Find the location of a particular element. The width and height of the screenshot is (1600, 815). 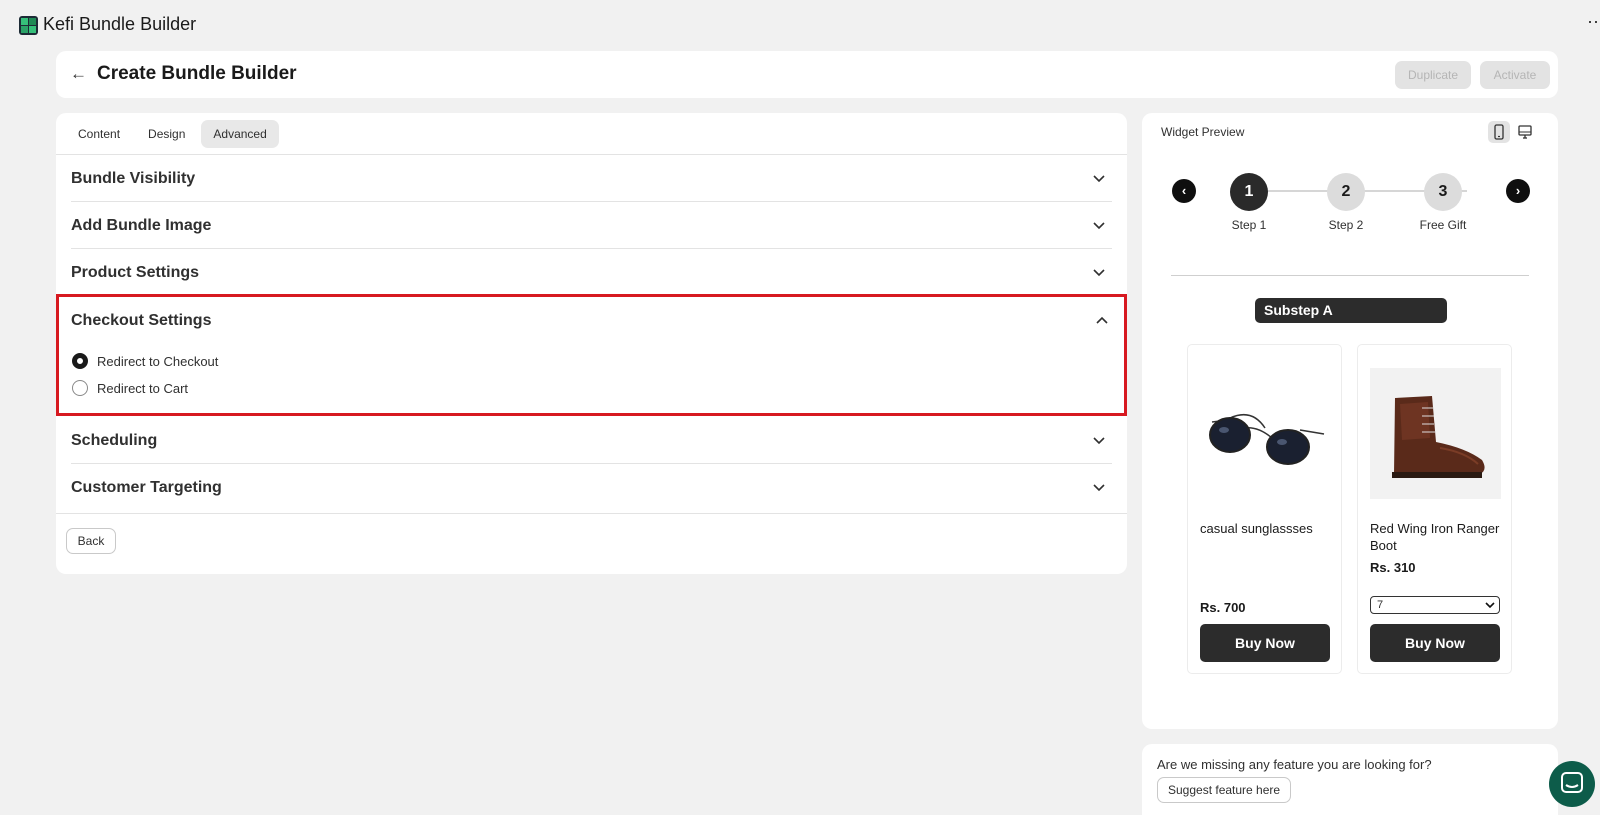

accordion-title: Customer Targeting is located at coordinates (146, 487).